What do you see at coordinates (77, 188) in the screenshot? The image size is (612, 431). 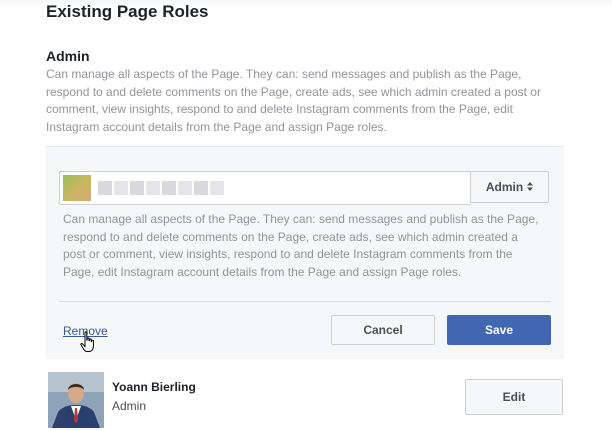 I see `user-avatar` at bounding box center [77, 188].